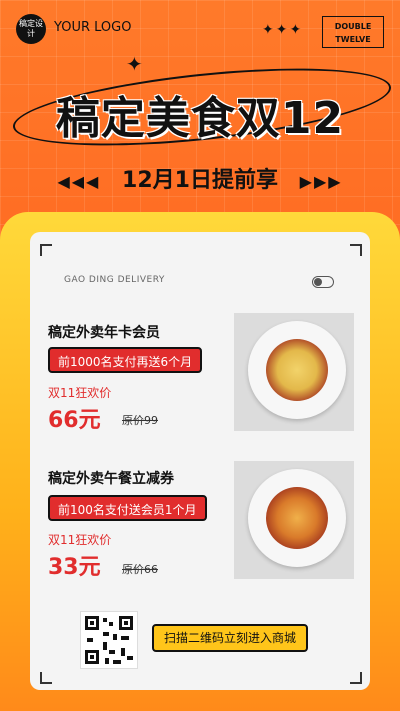 The width and height of the screenshot is (400, 711). I want to click on qr-code, so click(109, 640).